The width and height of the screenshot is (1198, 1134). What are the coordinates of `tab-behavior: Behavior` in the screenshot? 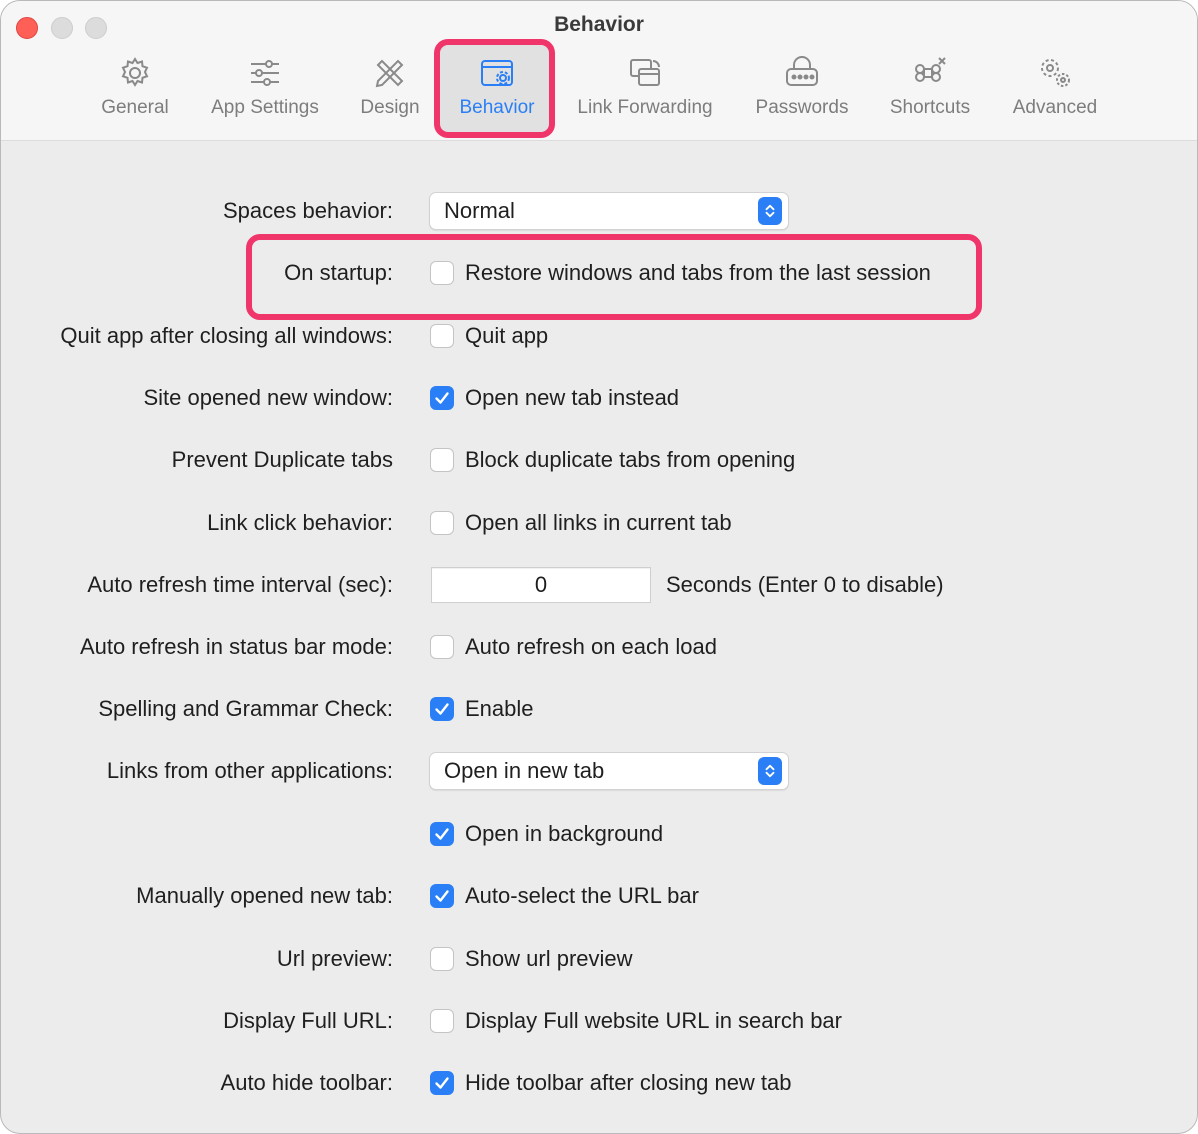 It's located at (497, 93).